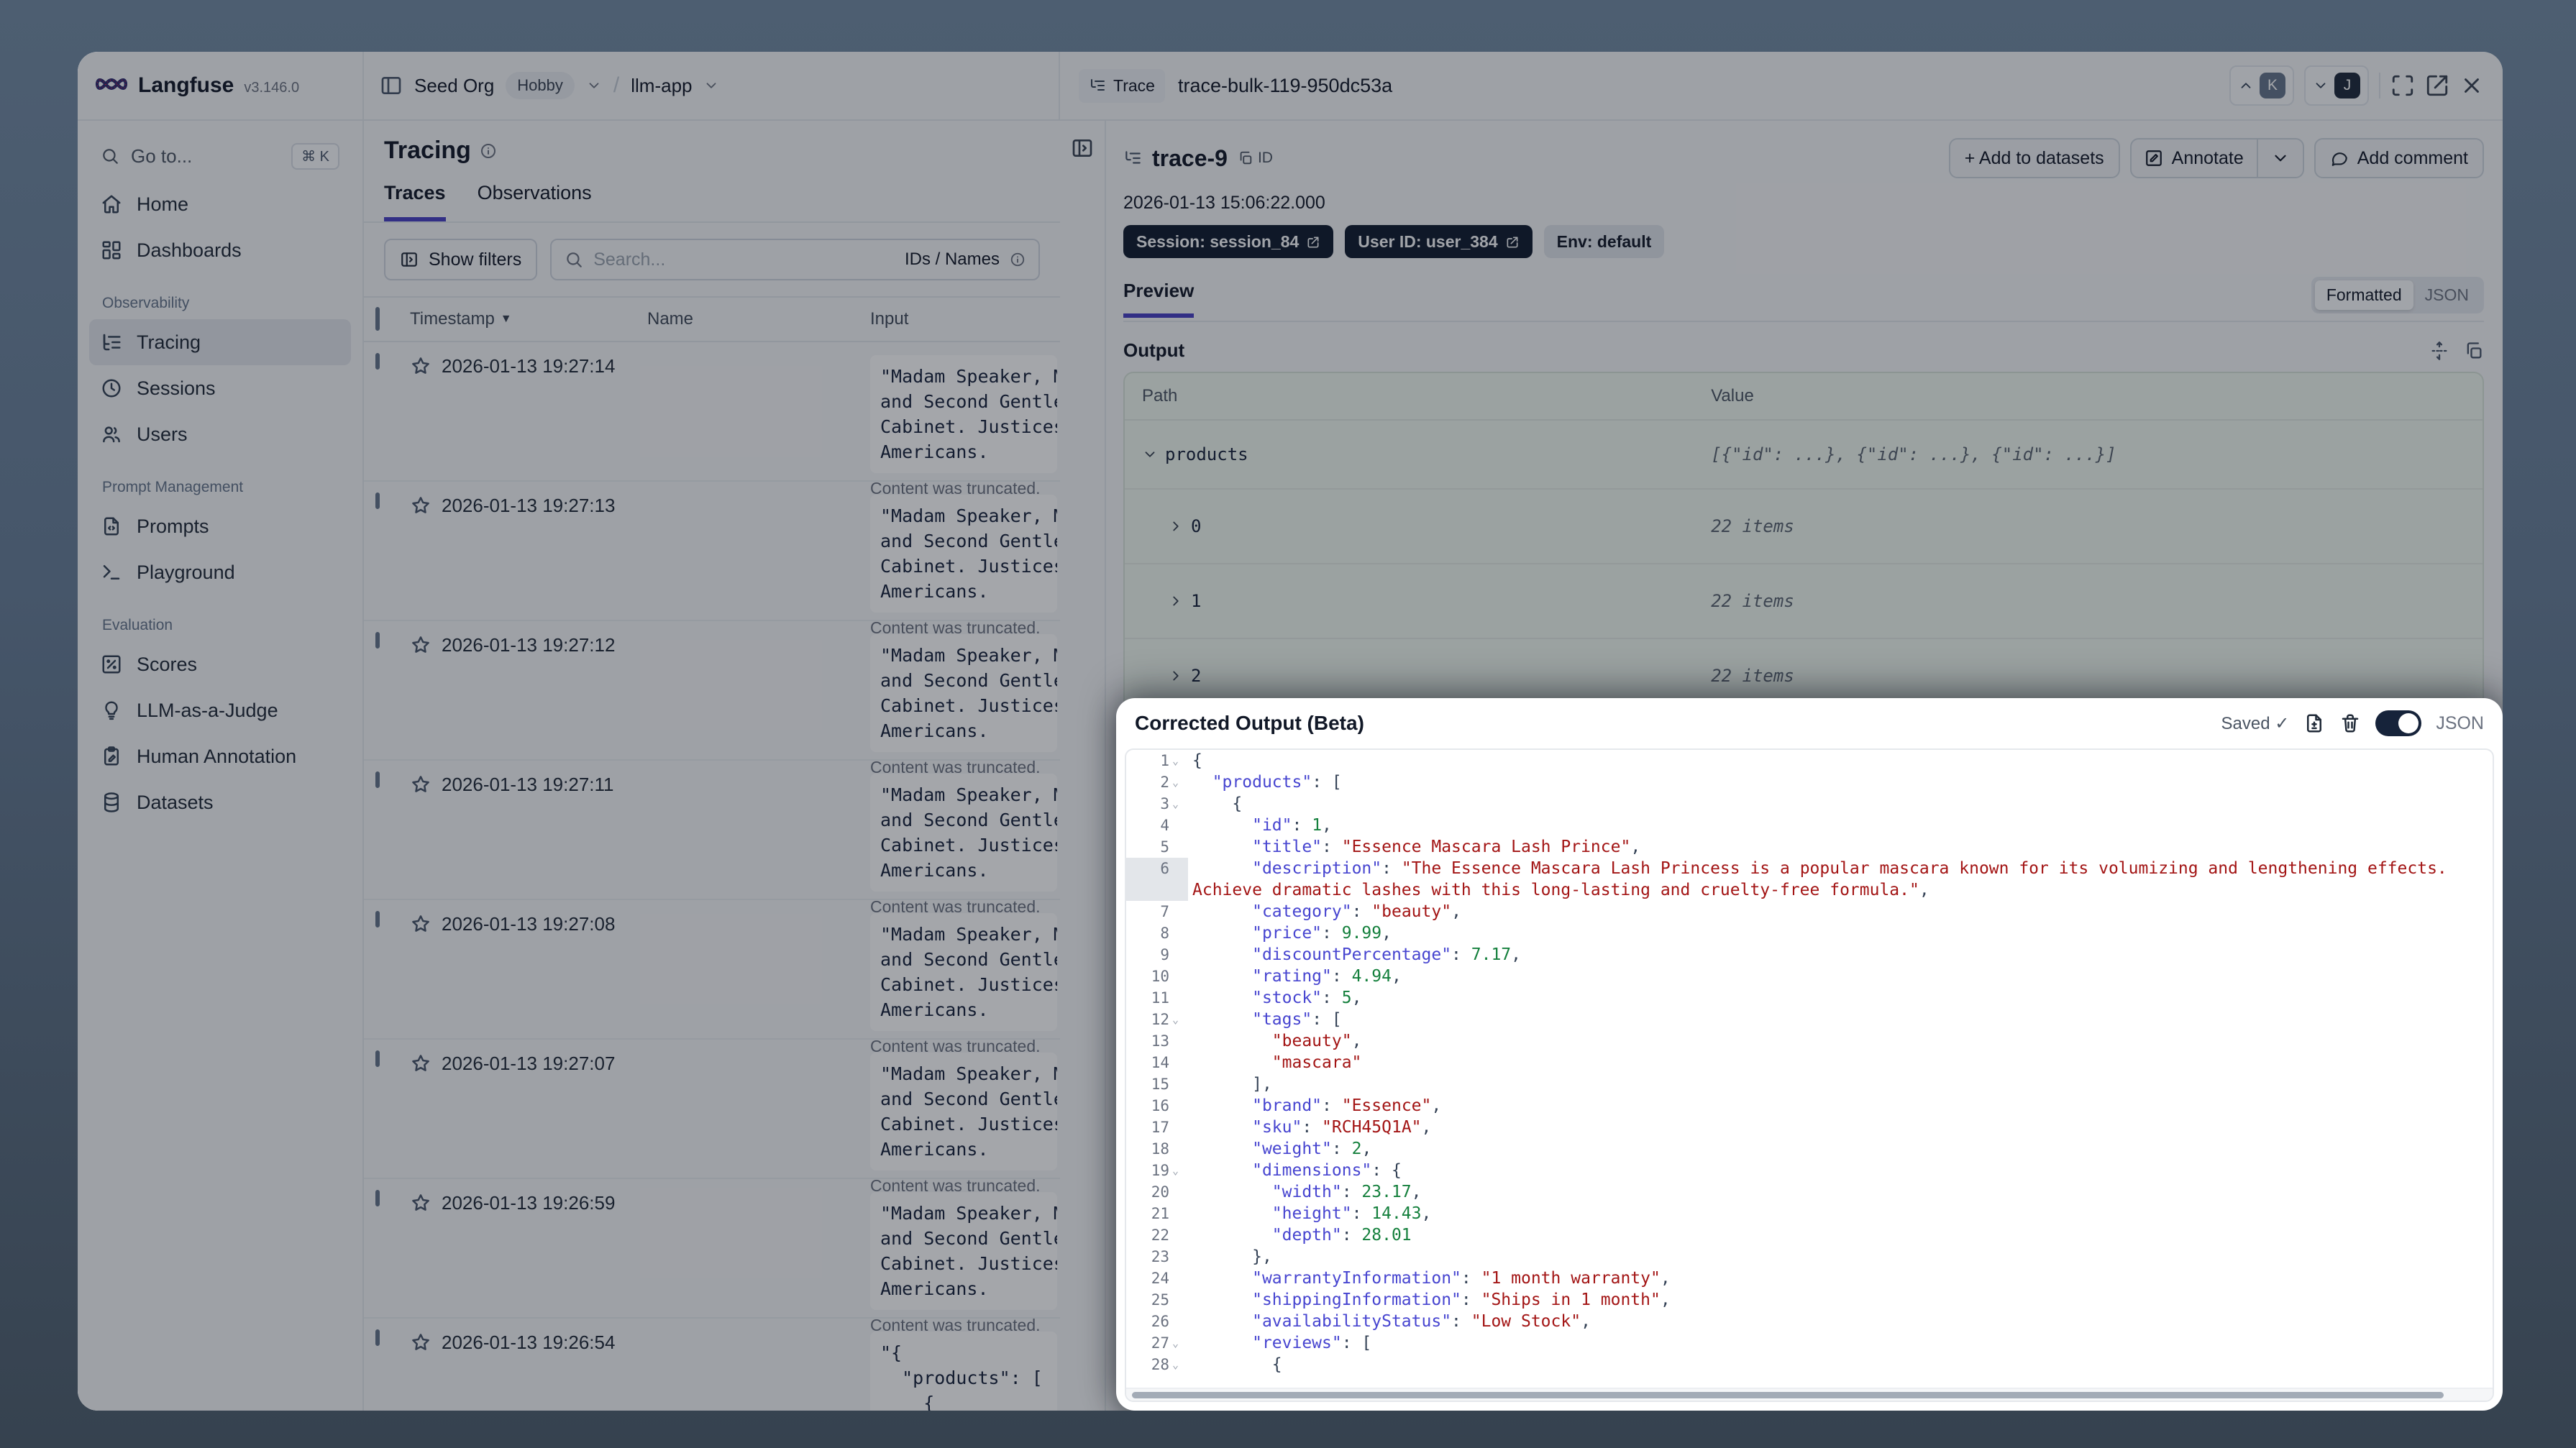 This screenshot has height=1448, width=2576. Describe the element at coordinates (2350, 723) in the screenshot. I see `trash-icon` at that location.